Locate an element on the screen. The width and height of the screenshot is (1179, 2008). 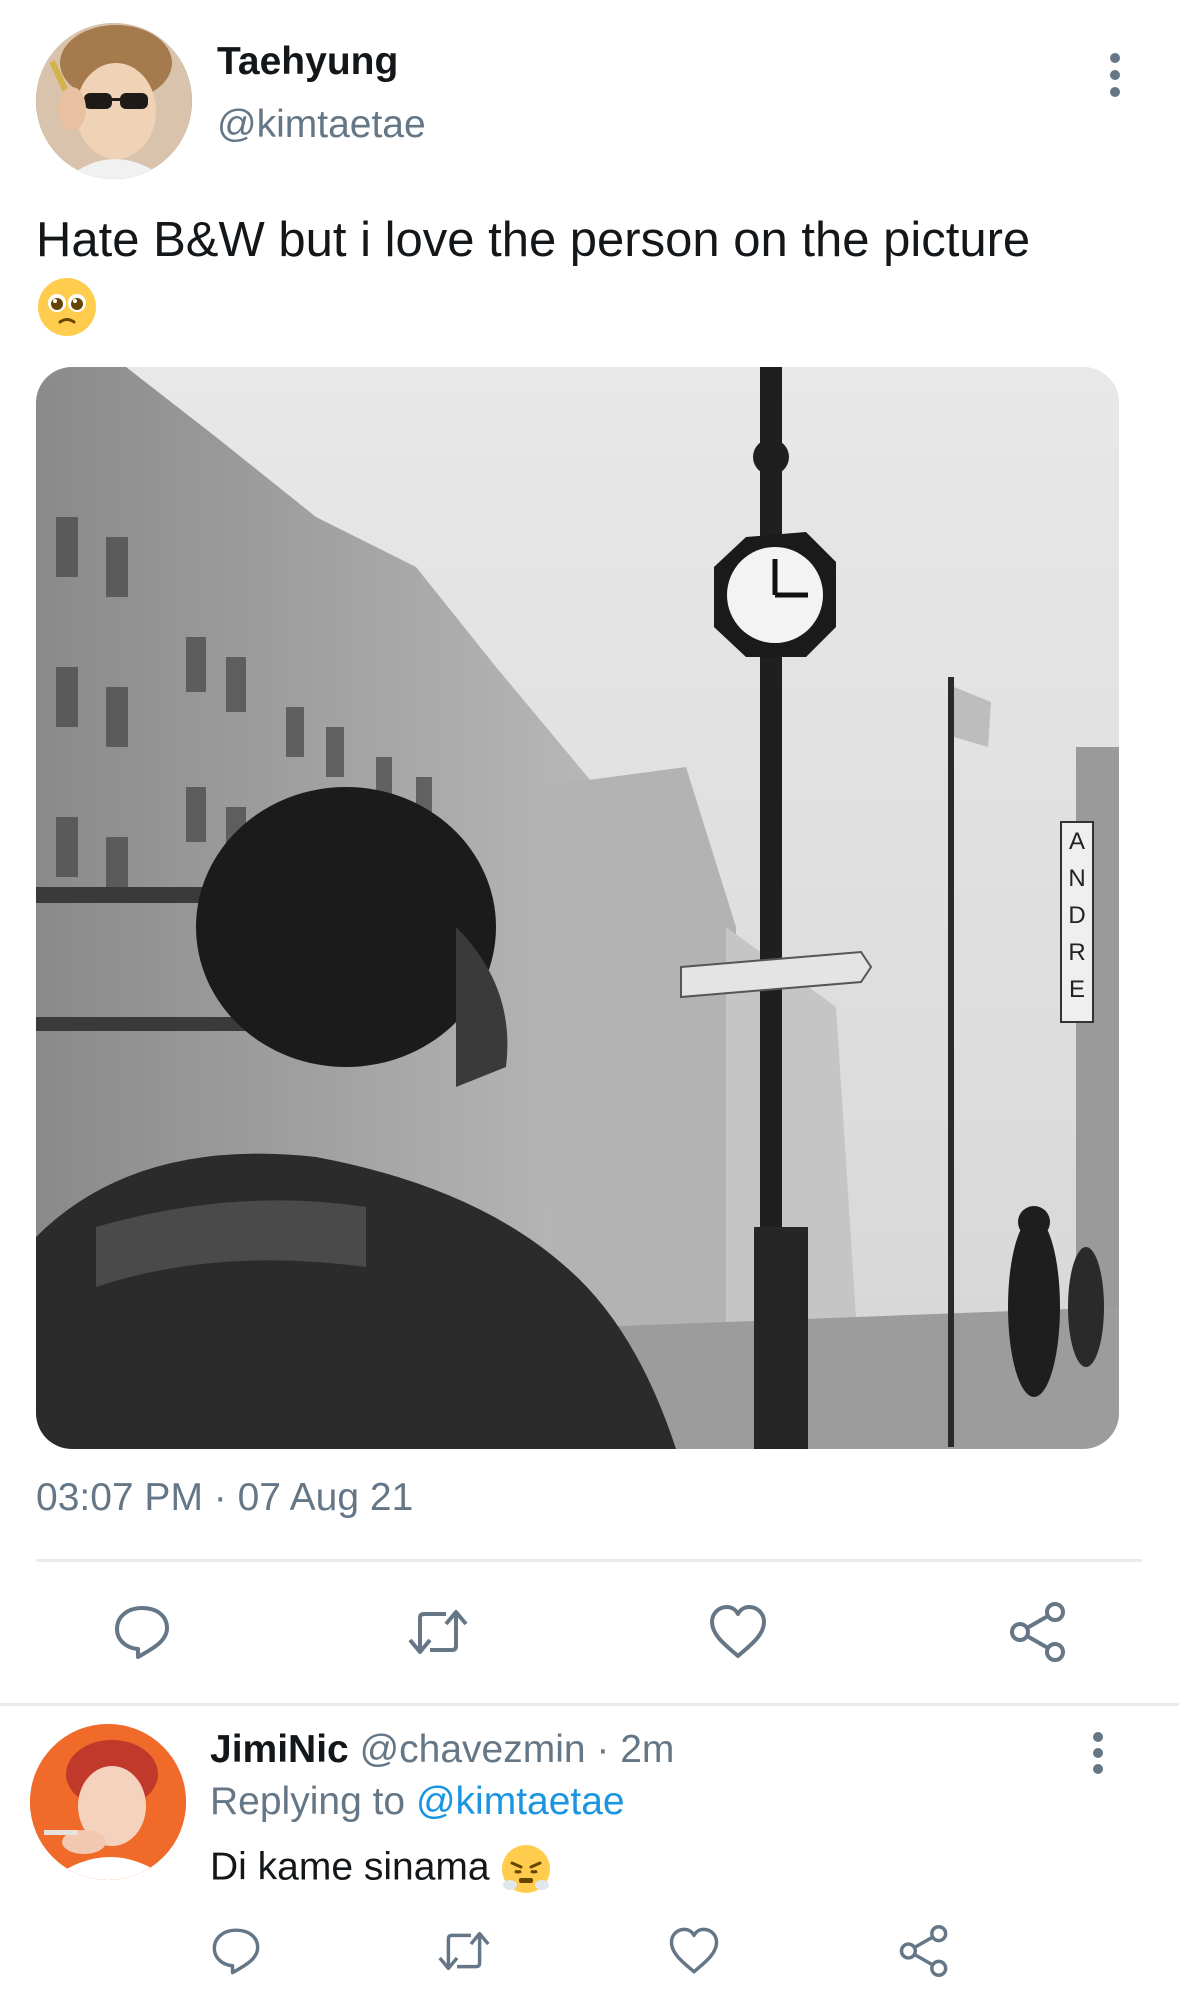
reply-author-avatar is located at coordinates (108, 1802).